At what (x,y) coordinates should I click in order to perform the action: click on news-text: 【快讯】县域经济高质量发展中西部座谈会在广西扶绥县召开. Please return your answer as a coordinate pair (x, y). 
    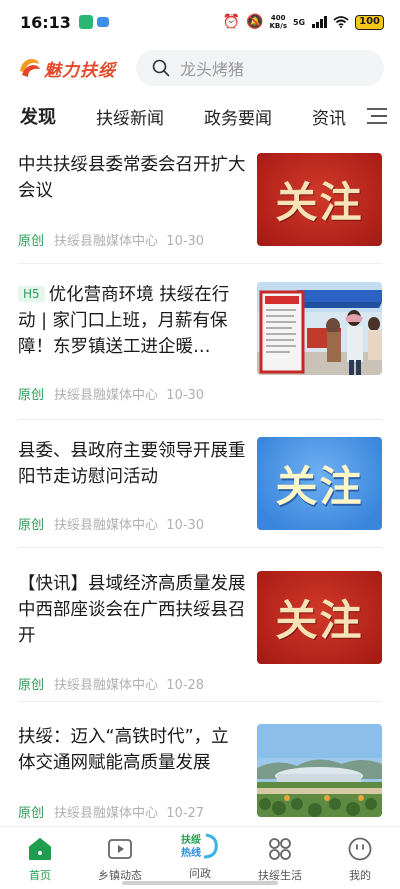
    Looking at the image, I should click on (132, 610).